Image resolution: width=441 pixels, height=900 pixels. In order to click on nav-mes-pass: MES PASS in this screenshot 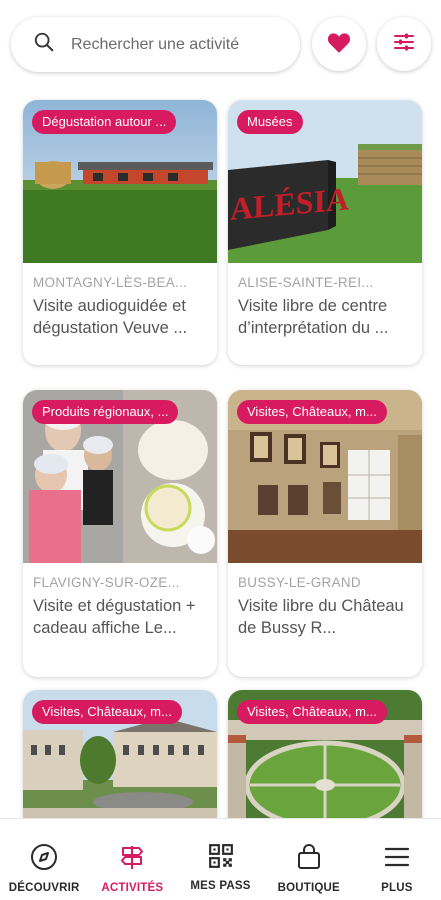, I will do `click(220, 859)`.